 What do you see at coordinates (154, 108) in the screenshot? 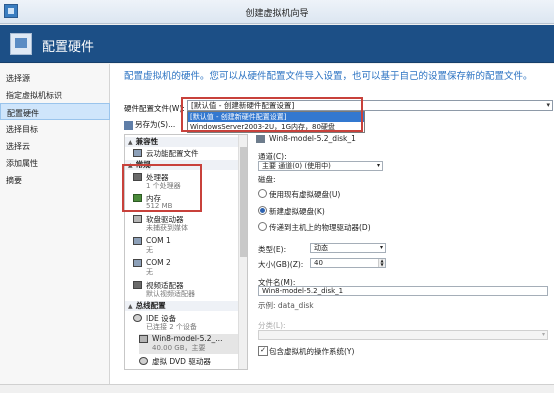
I see `hardware-profile-label: 硬件配置文件(W):` at bounding box center [154, 108].